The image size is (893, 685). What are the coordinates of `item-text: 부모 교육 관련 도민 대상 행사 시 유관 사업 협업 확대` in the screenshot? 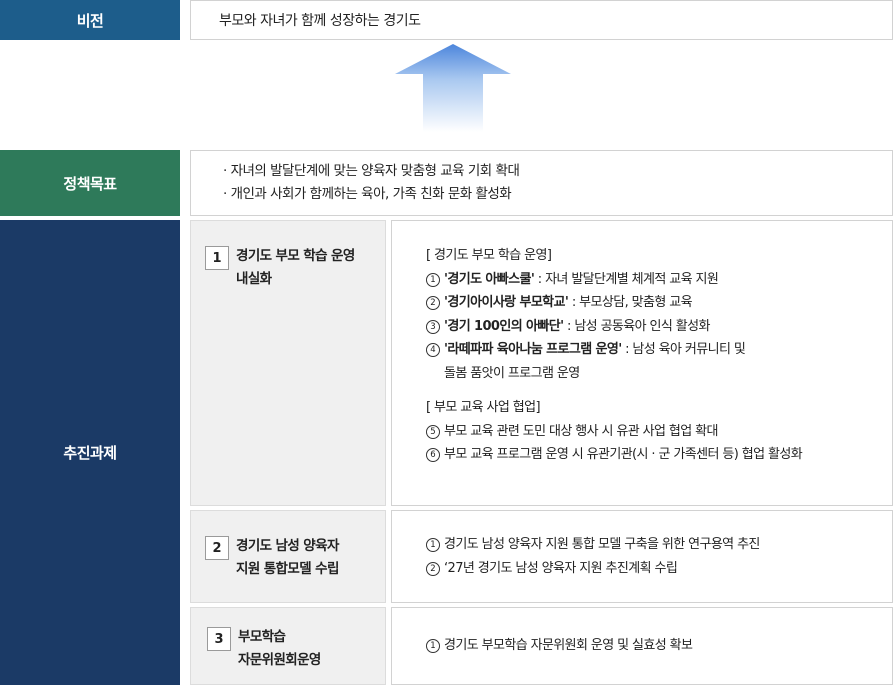 It's located at (581, 431).